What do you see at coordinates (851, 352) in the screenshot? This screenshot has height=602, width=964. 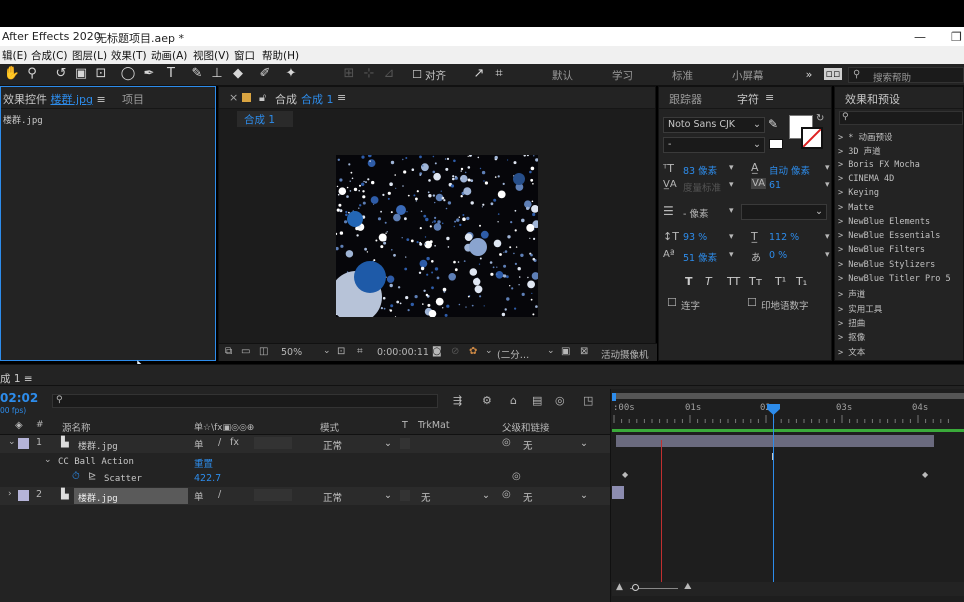 I see `preset-category-item: > 文本` at bounding box center [851, 352].